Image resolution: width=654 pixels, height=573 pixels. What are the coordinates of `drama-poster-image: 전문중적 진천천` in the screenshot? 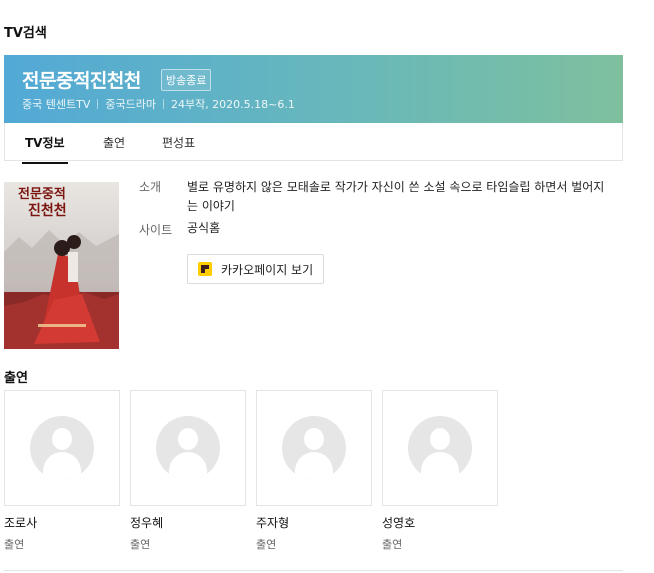 It's located at (61, 265).